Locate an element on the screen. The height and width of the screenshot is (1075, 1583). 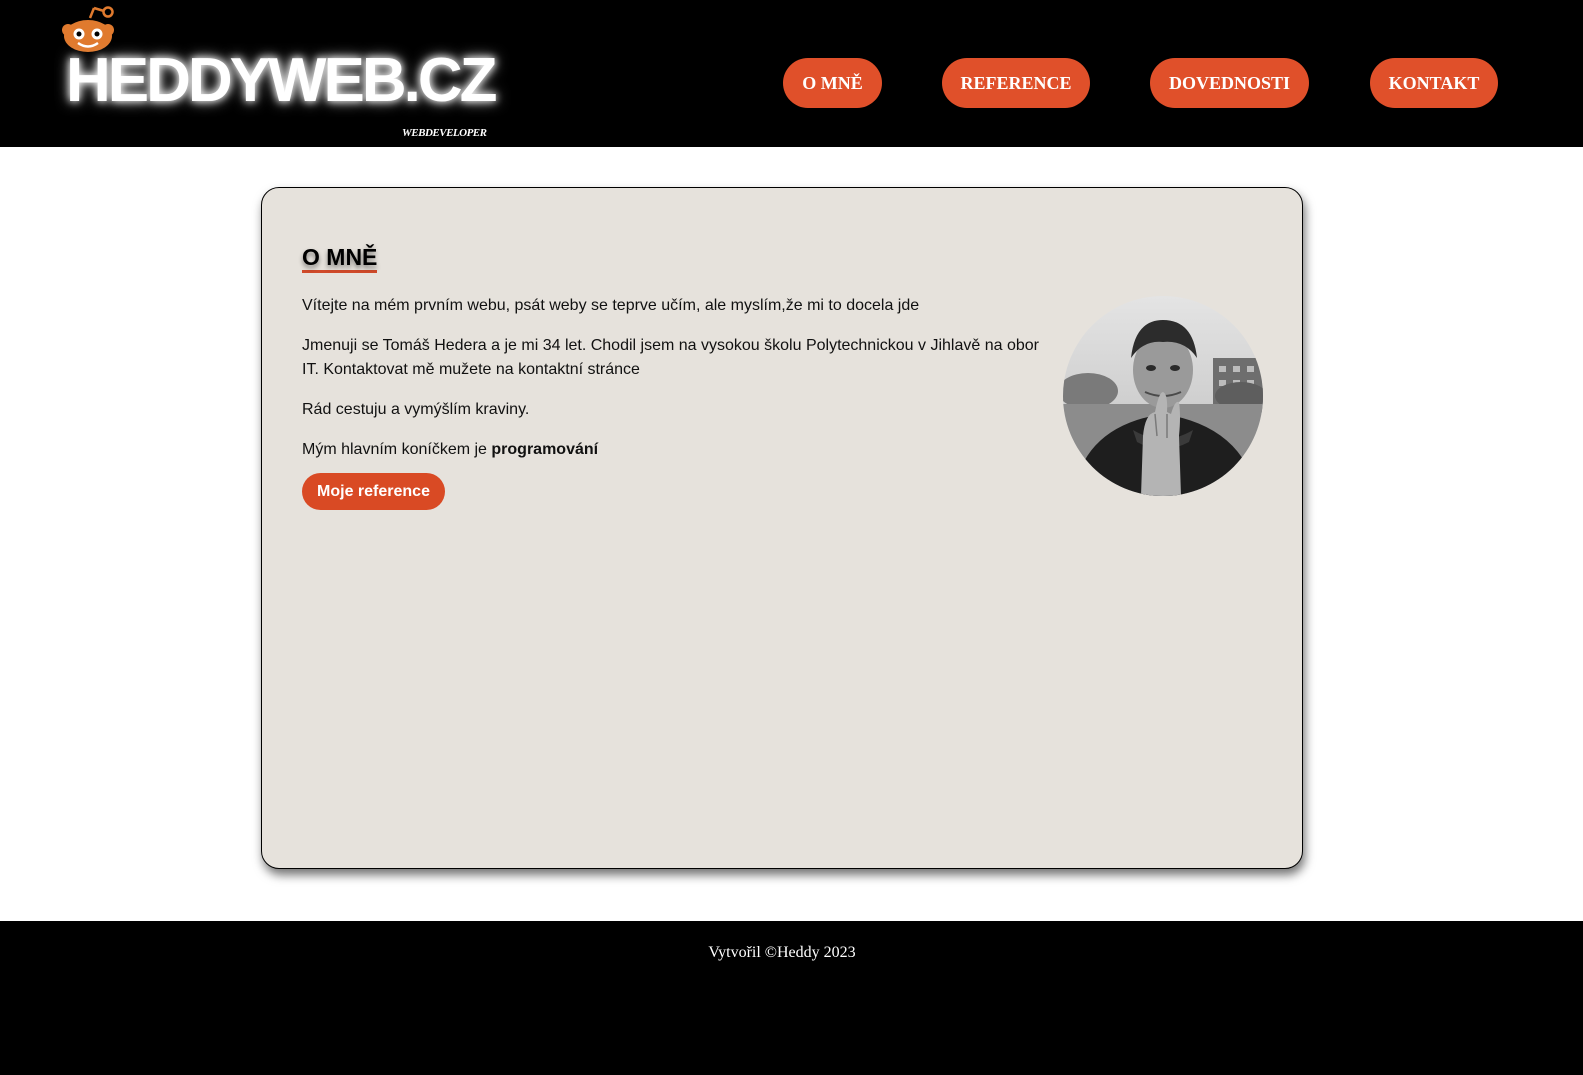
profile-photo-image is located at coordinates (1163, 396).